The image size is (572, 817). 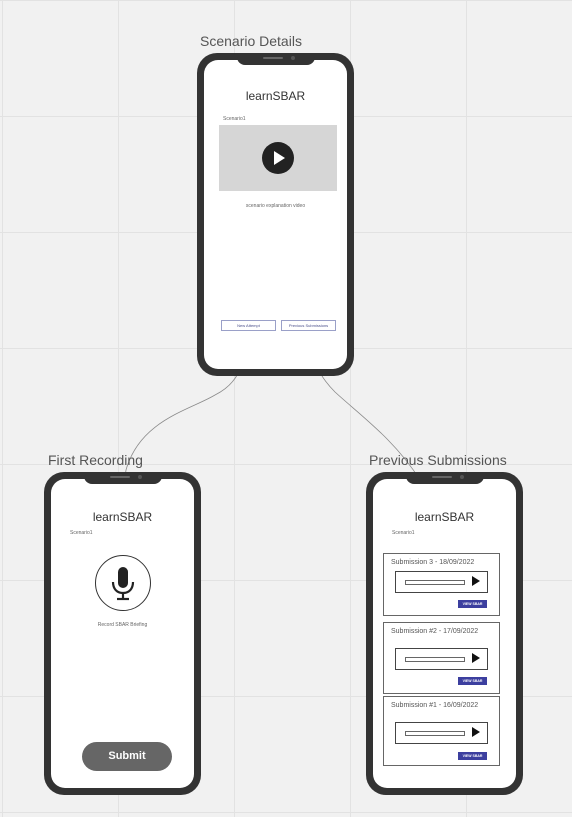 I want to click on video-caption: scenario explanation video, so click(x=275, y=206).